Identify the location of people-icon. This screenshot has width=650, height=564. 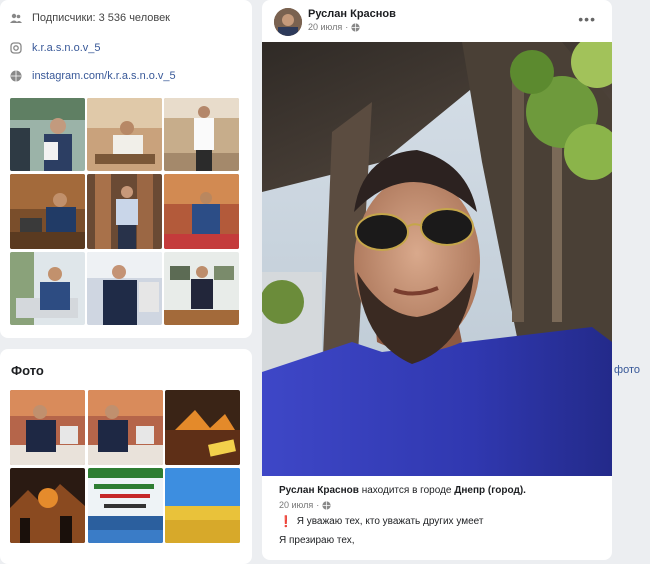
(16, 18).